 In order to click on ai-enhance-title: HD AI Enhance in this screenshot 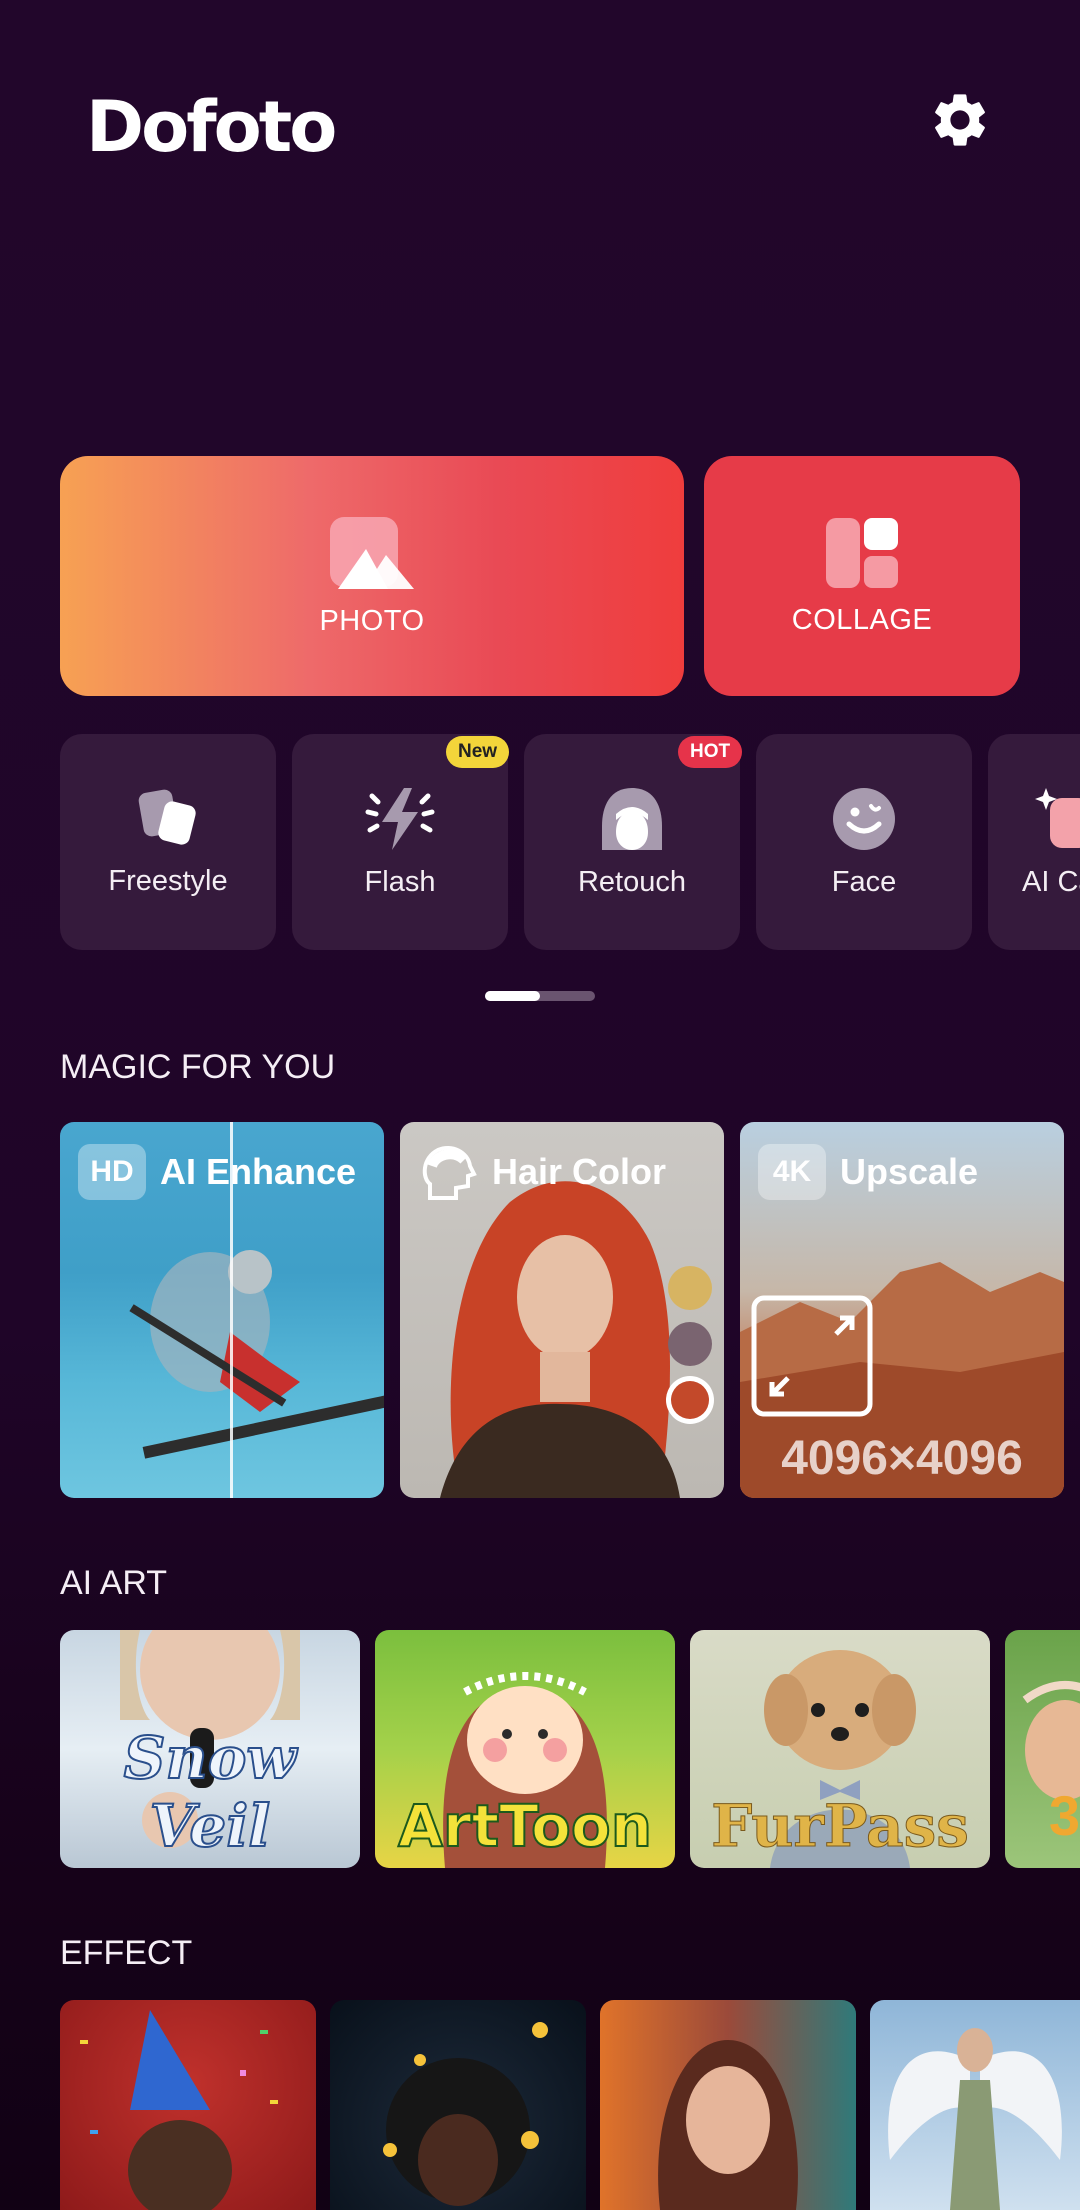, I will do `click(217, 1172)`.